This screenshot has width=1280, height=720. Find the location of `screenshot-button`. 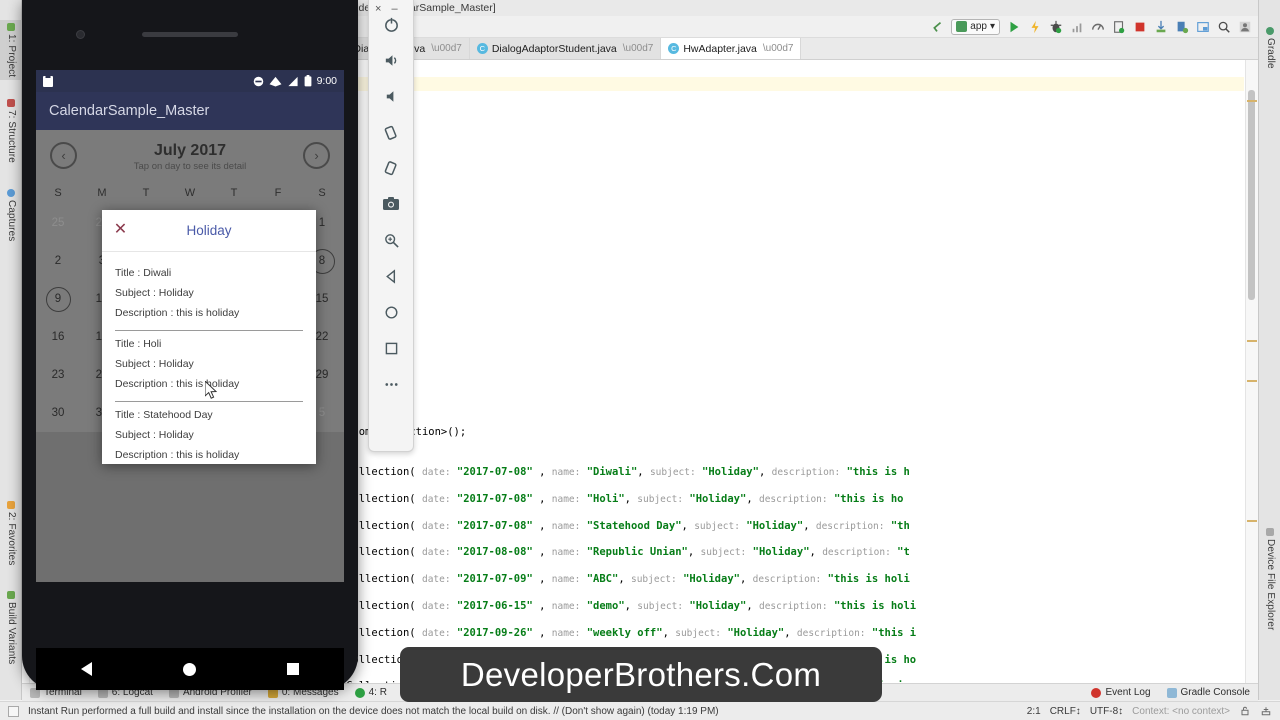

screenshot-button is located at coordinates (391, 204).